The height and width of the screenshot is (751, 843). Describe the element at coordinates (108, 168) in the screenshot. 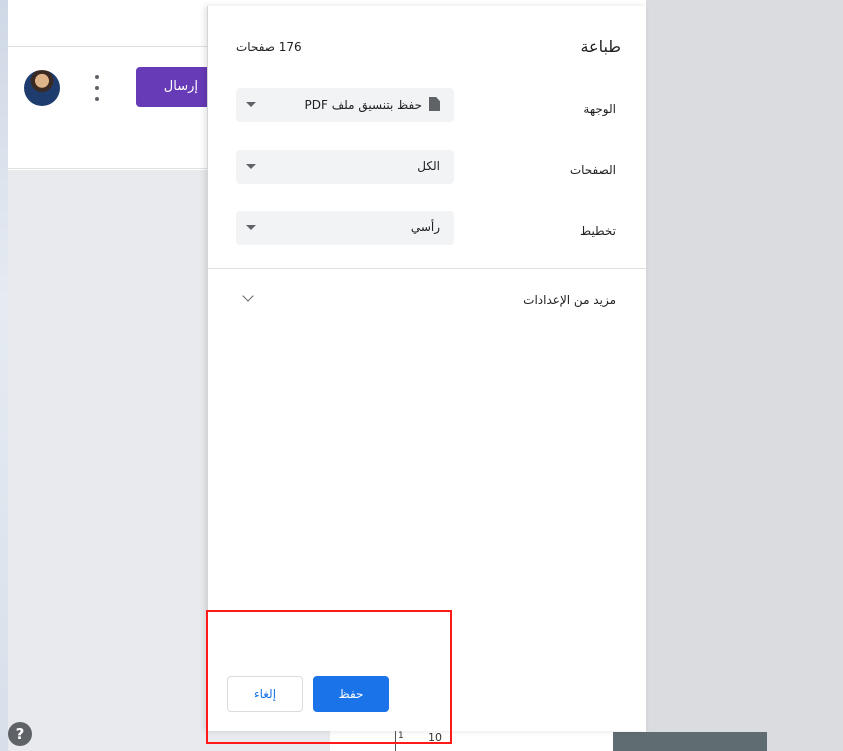

I see `toolbar-divider` at that location.